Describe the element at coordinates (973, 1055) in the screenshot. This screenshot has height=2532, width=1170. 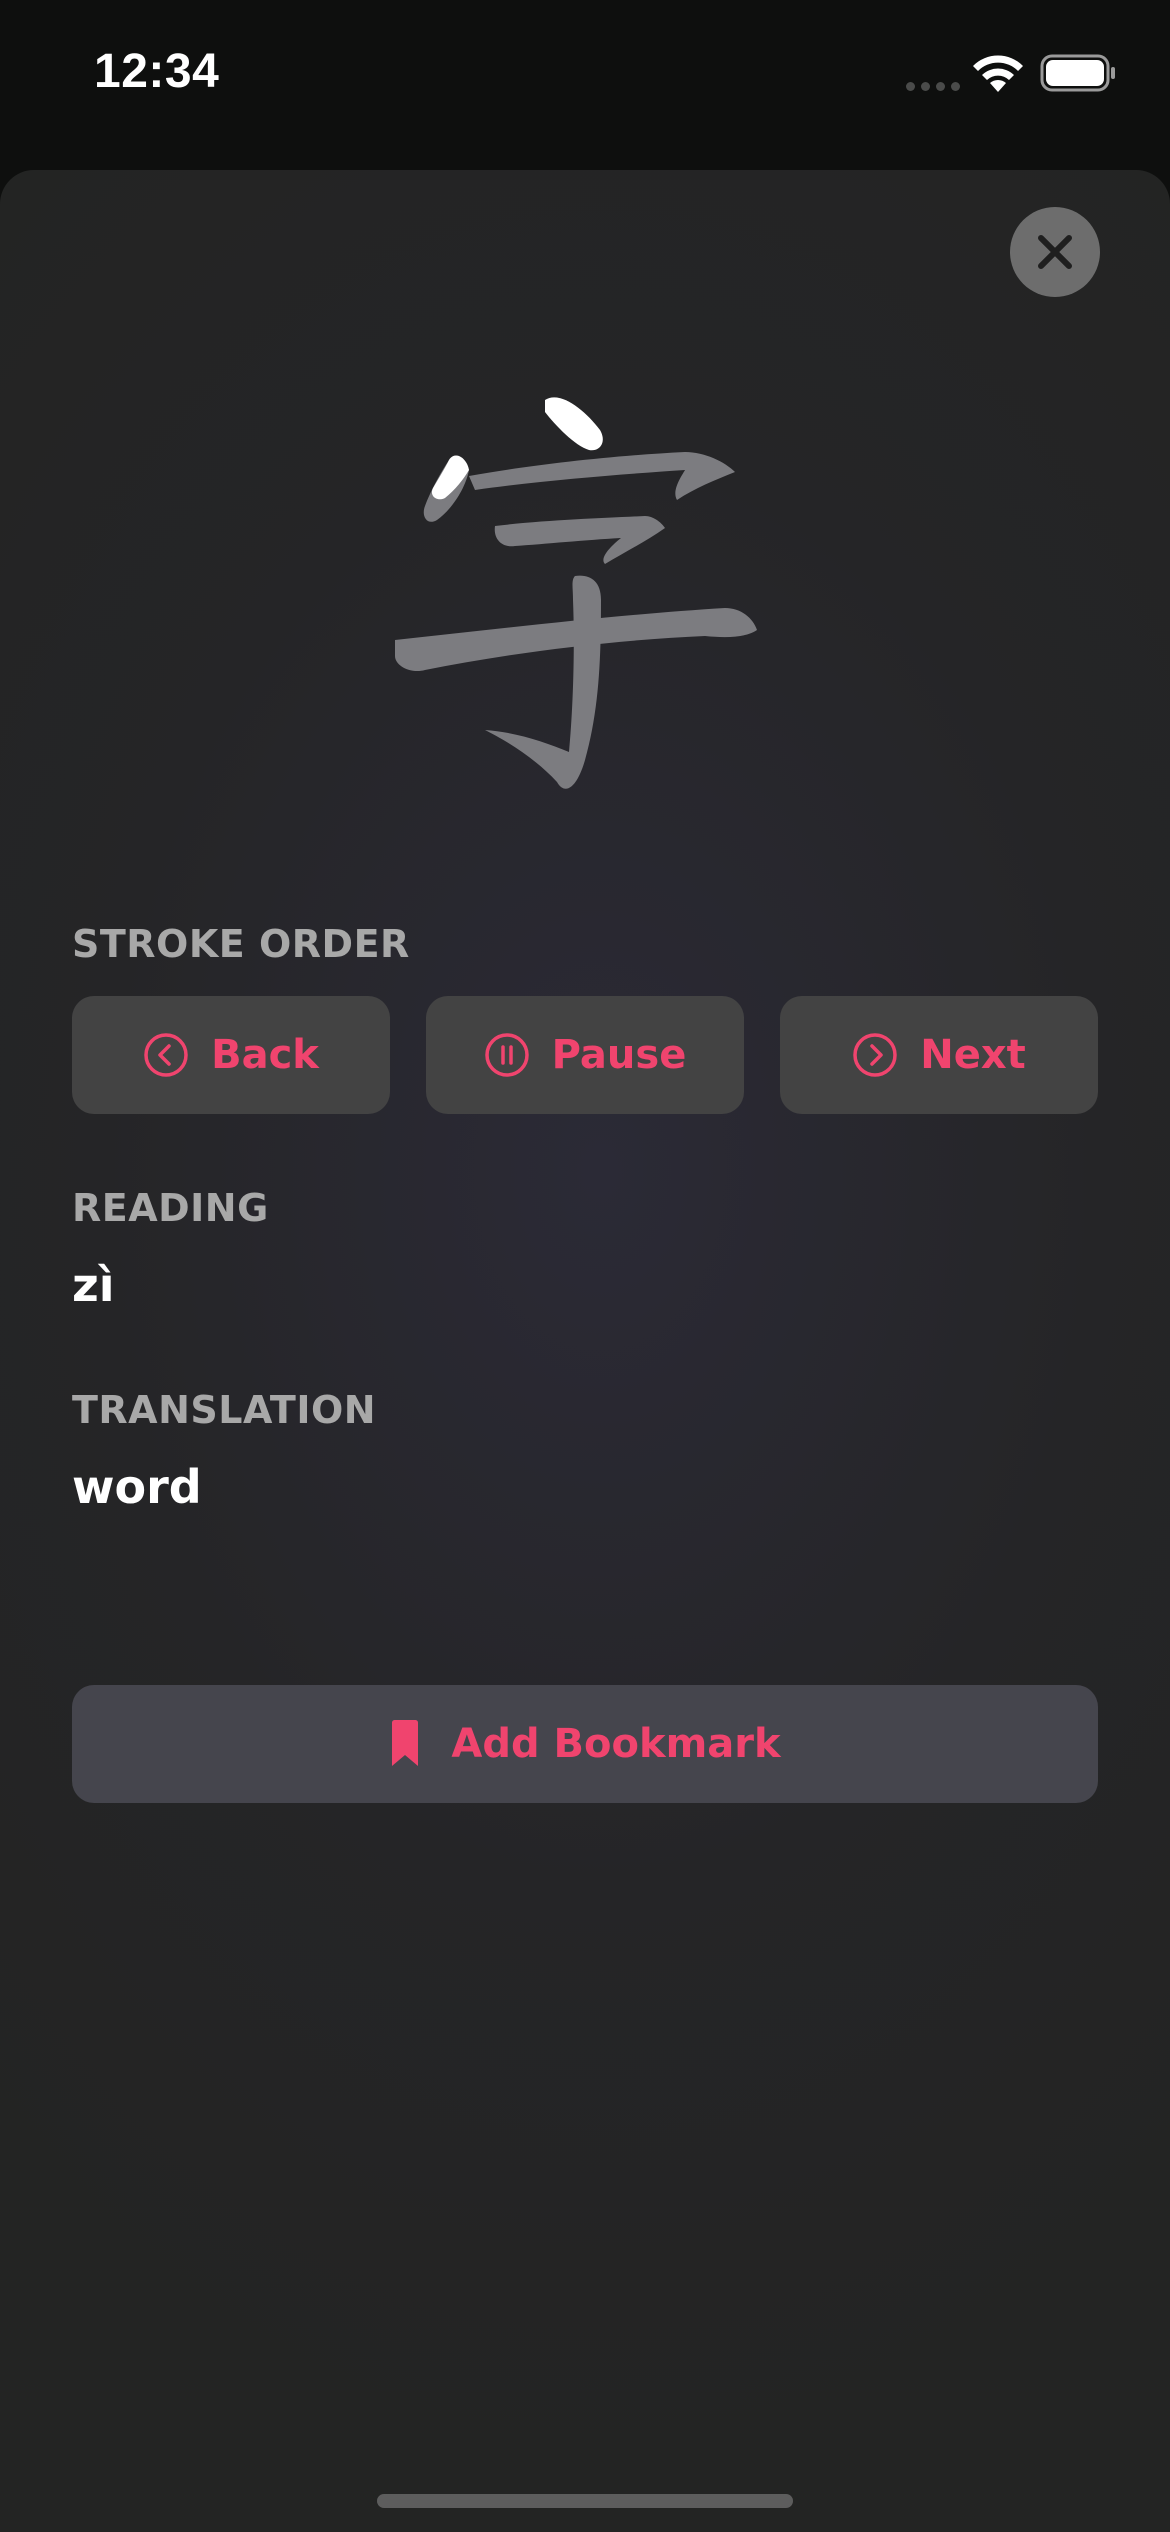
I see `next-button-label: Next` at that location.